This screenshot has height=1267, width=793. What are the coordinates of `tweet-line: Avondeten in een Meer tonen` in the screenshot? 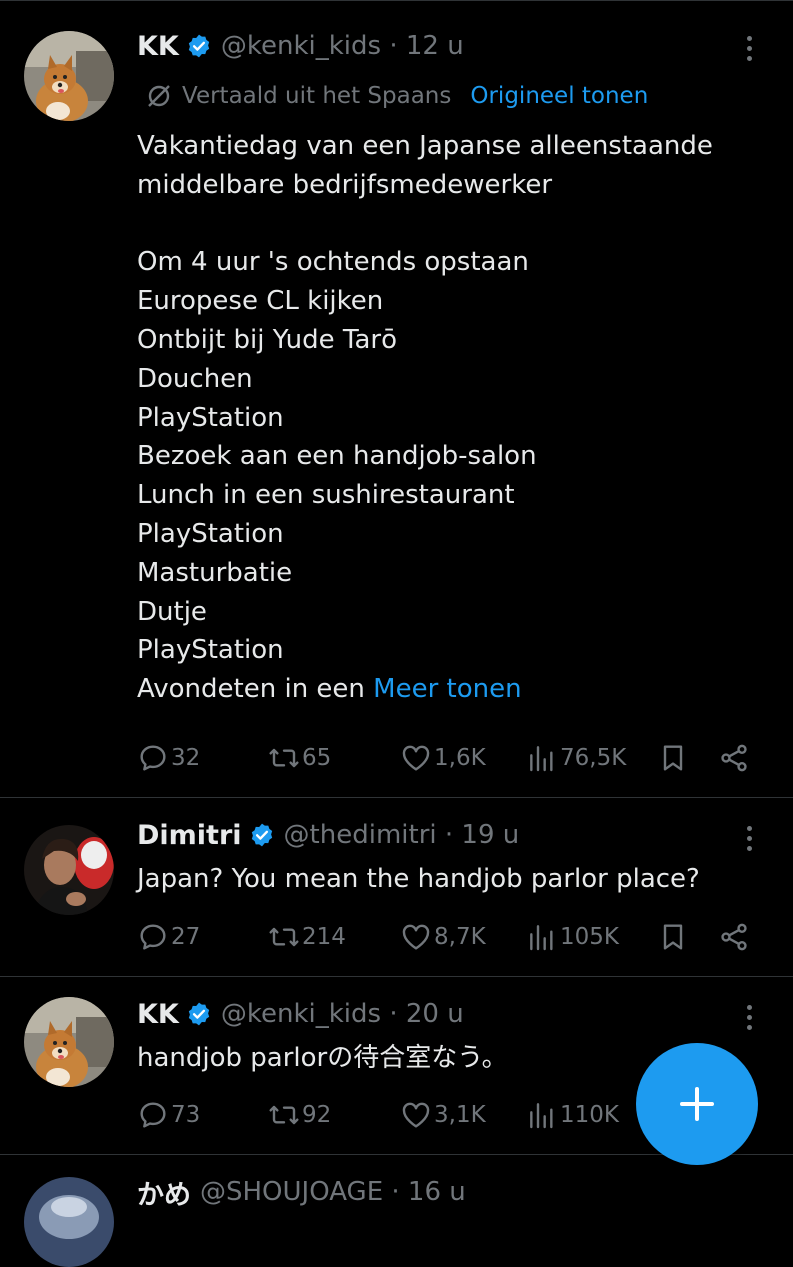 It's located at (425, 689).